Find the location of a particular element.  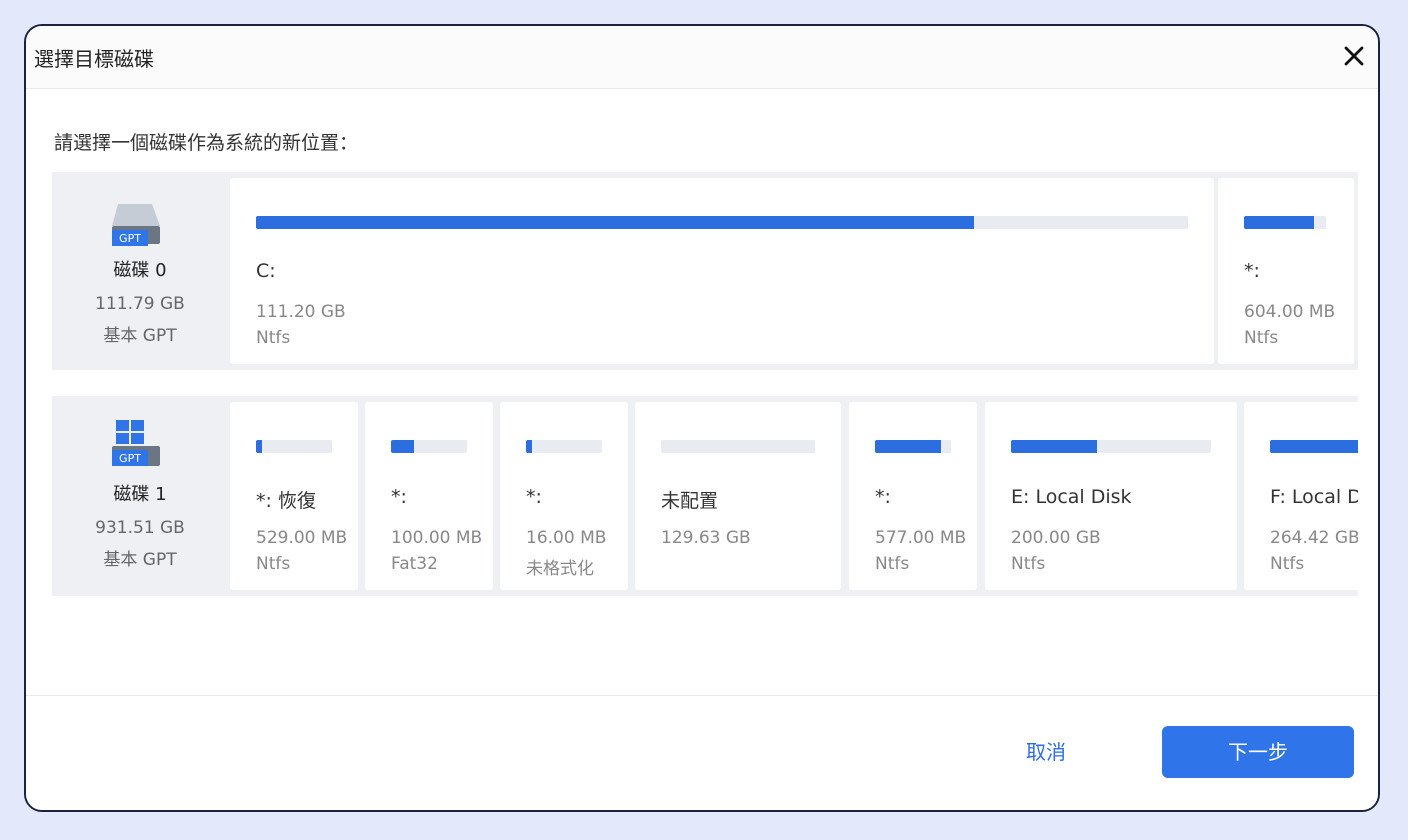

partition-f: F: Local Disk 264.42 GB Ntfs is located at coordinates (1301, 496).